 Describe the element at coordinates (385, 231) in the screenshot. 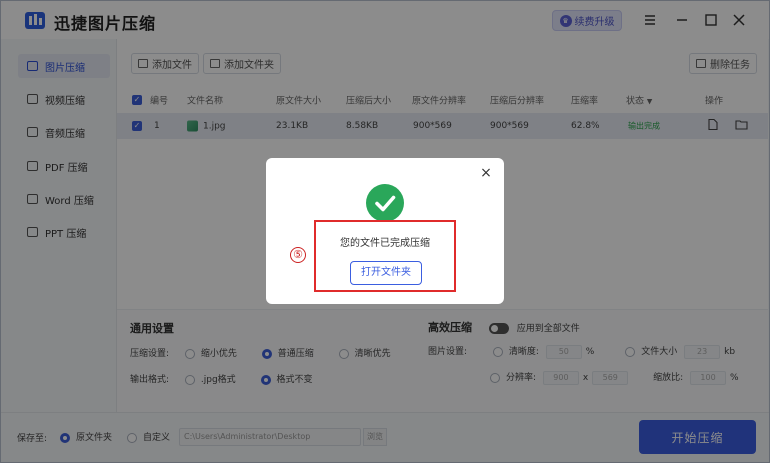

I see `completion-dialog: × 您的文件已完成压缩 打开文件夹 ⑤` at that location.